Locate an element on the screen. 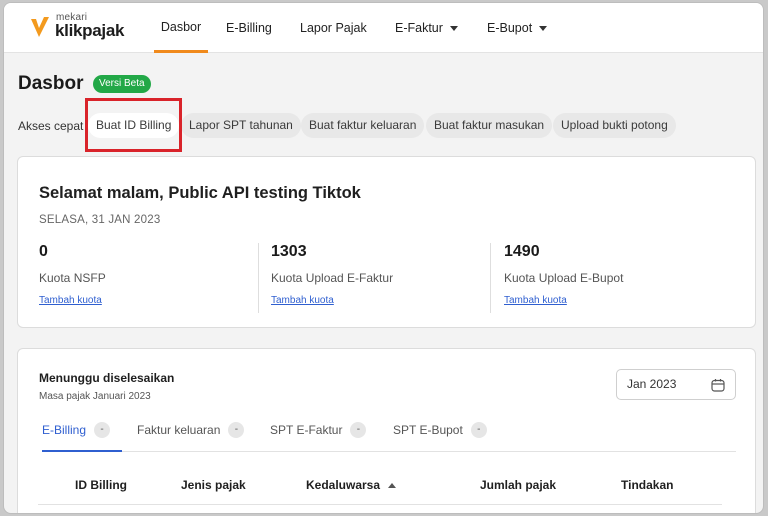 The height and width of the screenshot is (516, 768). nav-e-bupot: E-Bupot is located at coordinates (517, 28).